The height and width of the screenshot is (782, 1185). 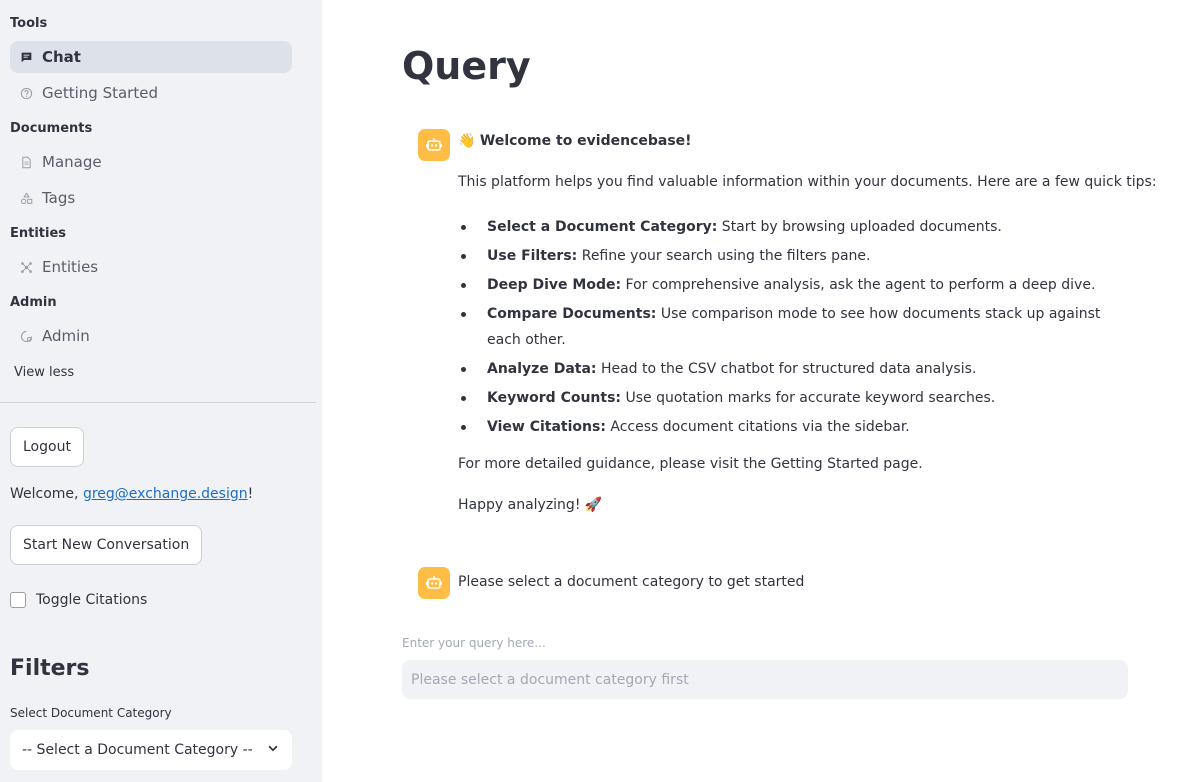 What do you see at coordinates (72, 162) in the screenshot?
I see `sidebar-item-label: Manage` at bounding box center [72, 162].